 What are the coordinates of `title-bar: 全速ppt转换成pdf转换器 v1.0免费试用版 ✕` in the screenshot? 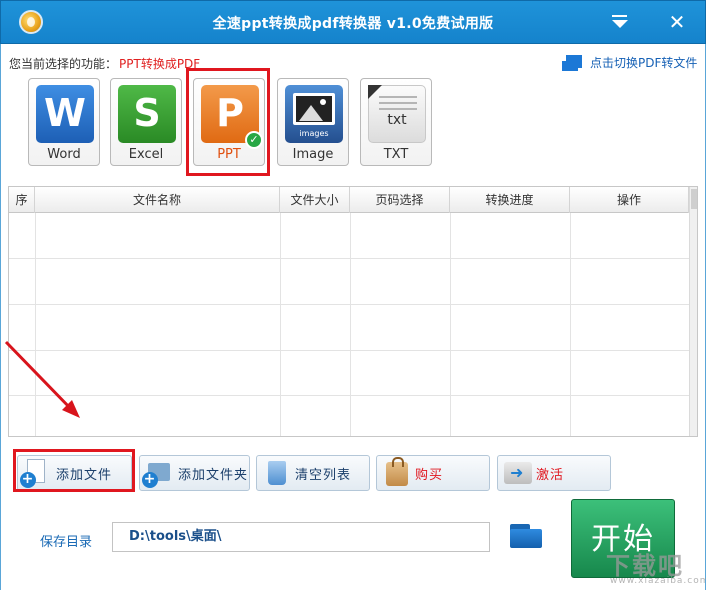 It's located at (353, 22).